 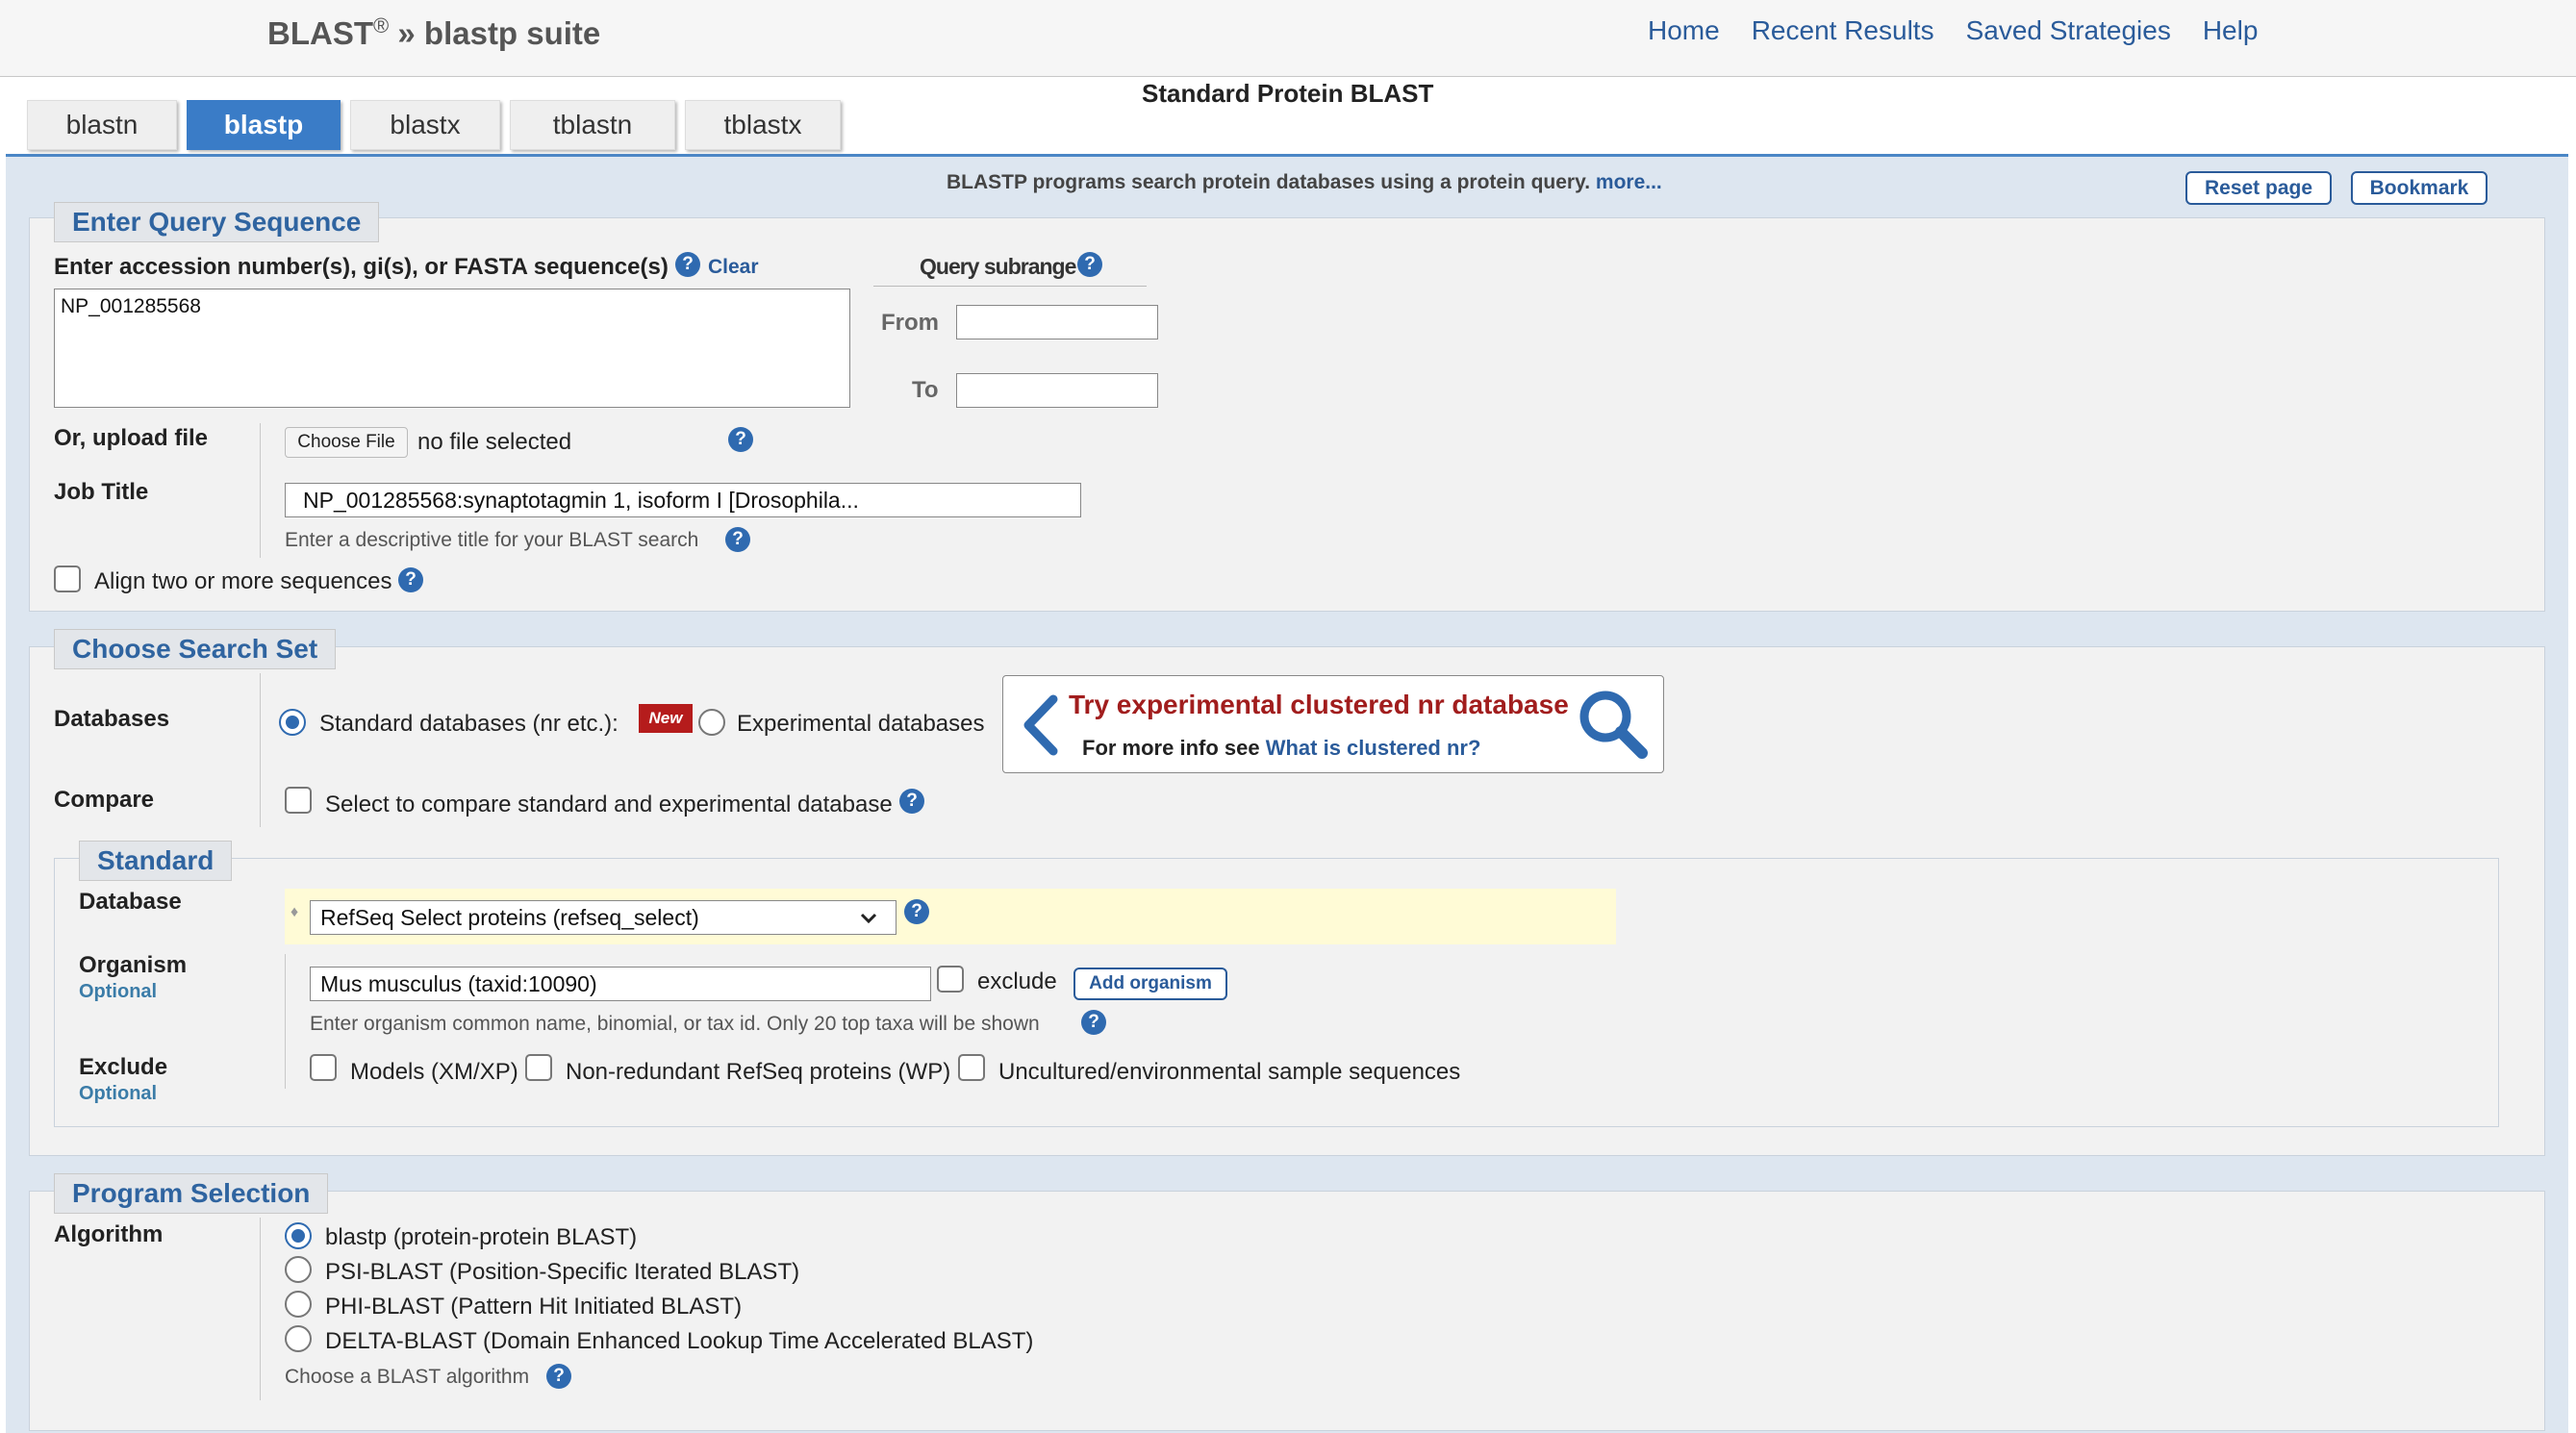 I want to click on what-is-clustered-nr-link: What is clustered nr?, so click(x=1374, y=748).